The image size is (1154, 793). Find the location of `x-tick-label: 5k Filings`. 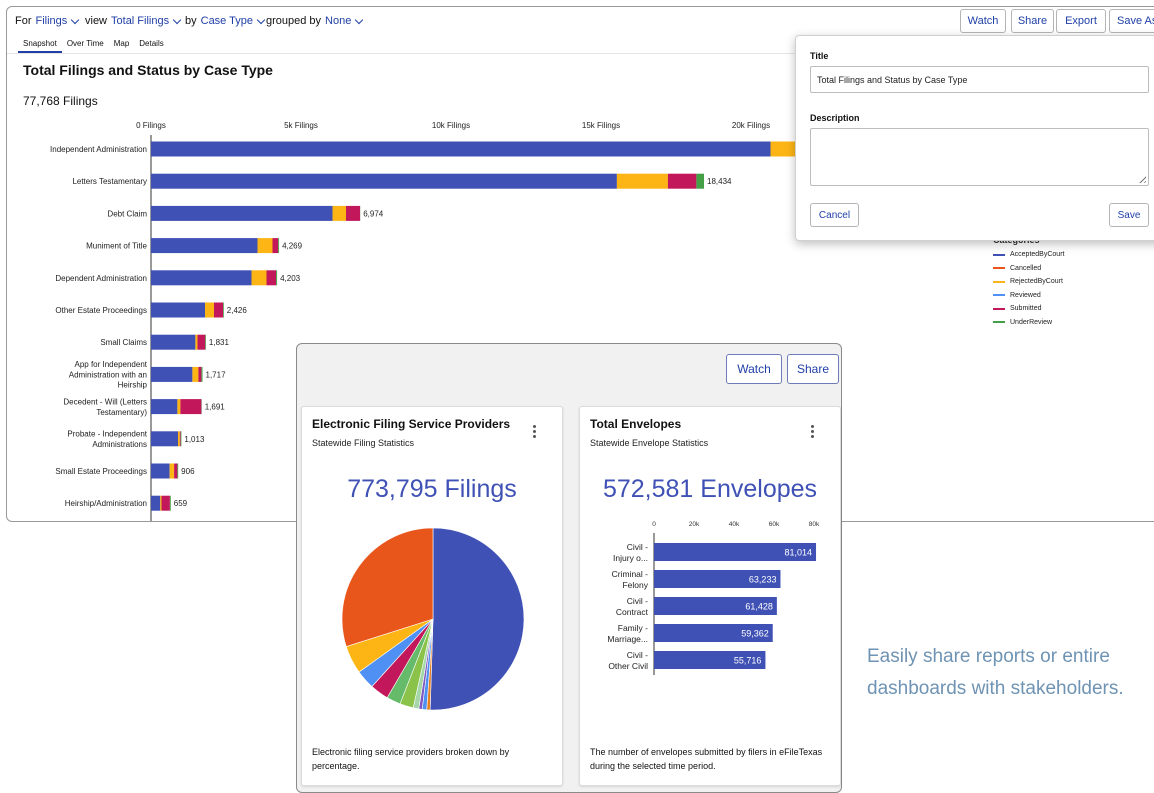

x-tick-label: 5k Filings is located at coordinates (301, 125).